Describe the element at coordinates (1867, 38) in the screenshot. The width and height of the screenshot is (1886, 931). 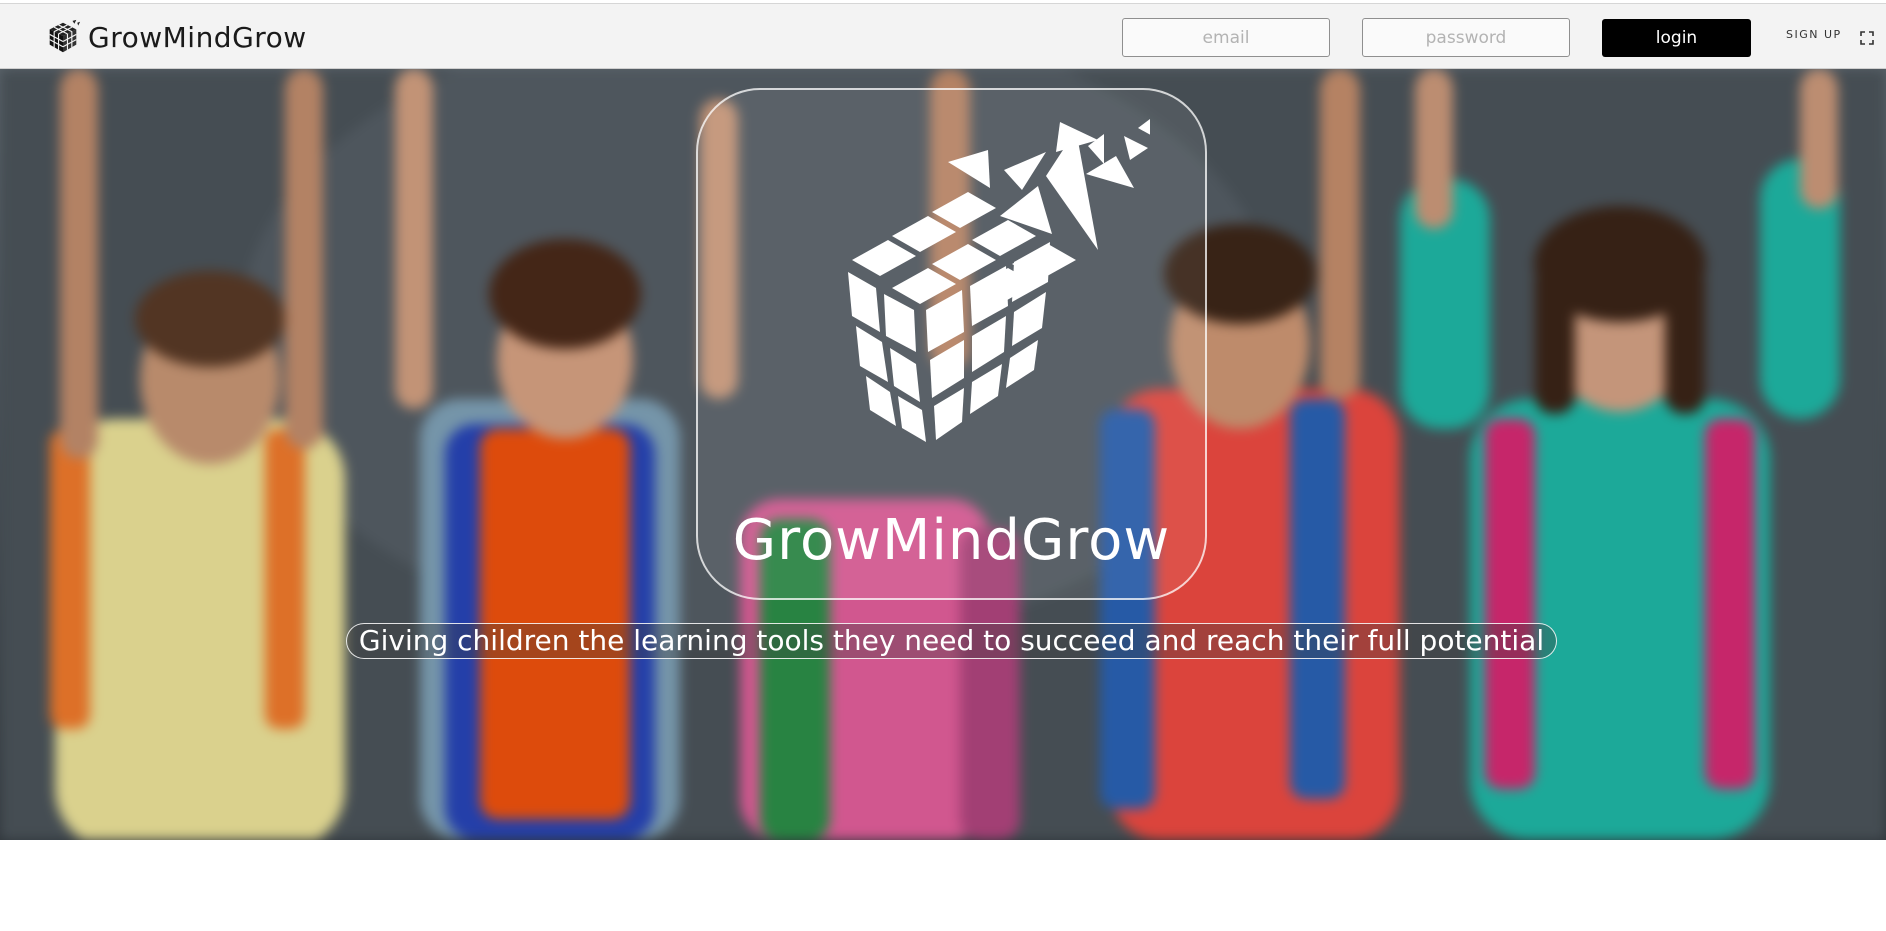
I see `fullscreen-icon` at that location.